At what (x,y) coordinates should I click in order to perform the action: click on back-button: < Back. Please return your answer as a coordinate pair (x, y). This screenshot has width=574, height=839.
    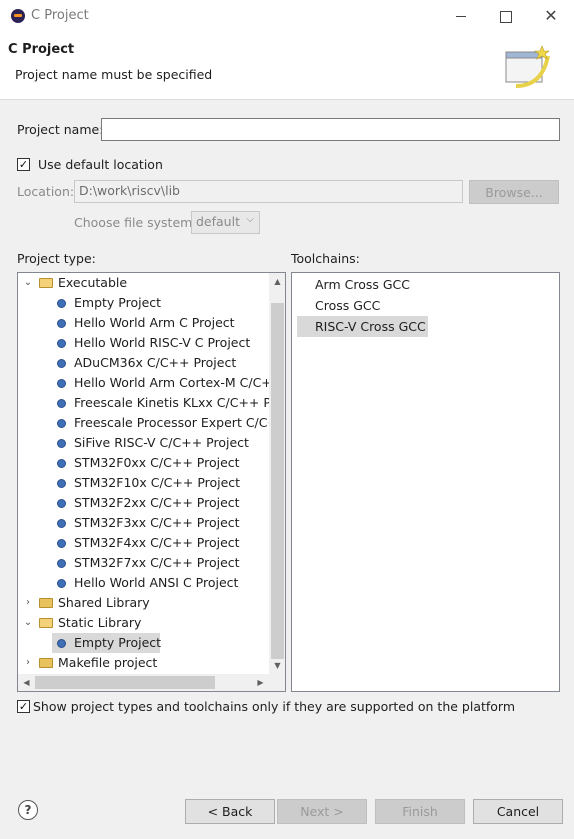
    Looking at the image, I should click on (230, 811).